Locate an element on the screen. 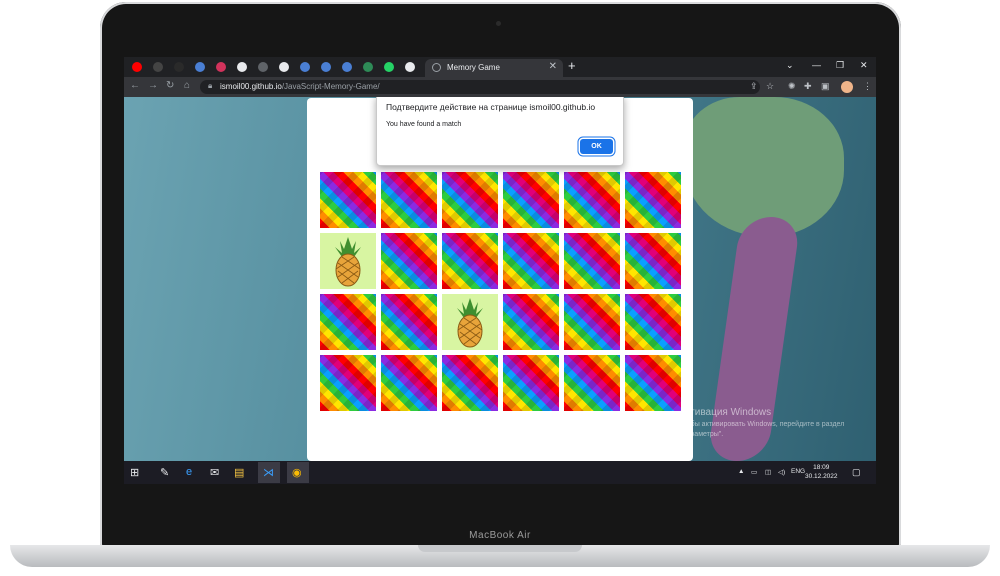  tab-title: Memory Game is located at coordinates (473, 67).